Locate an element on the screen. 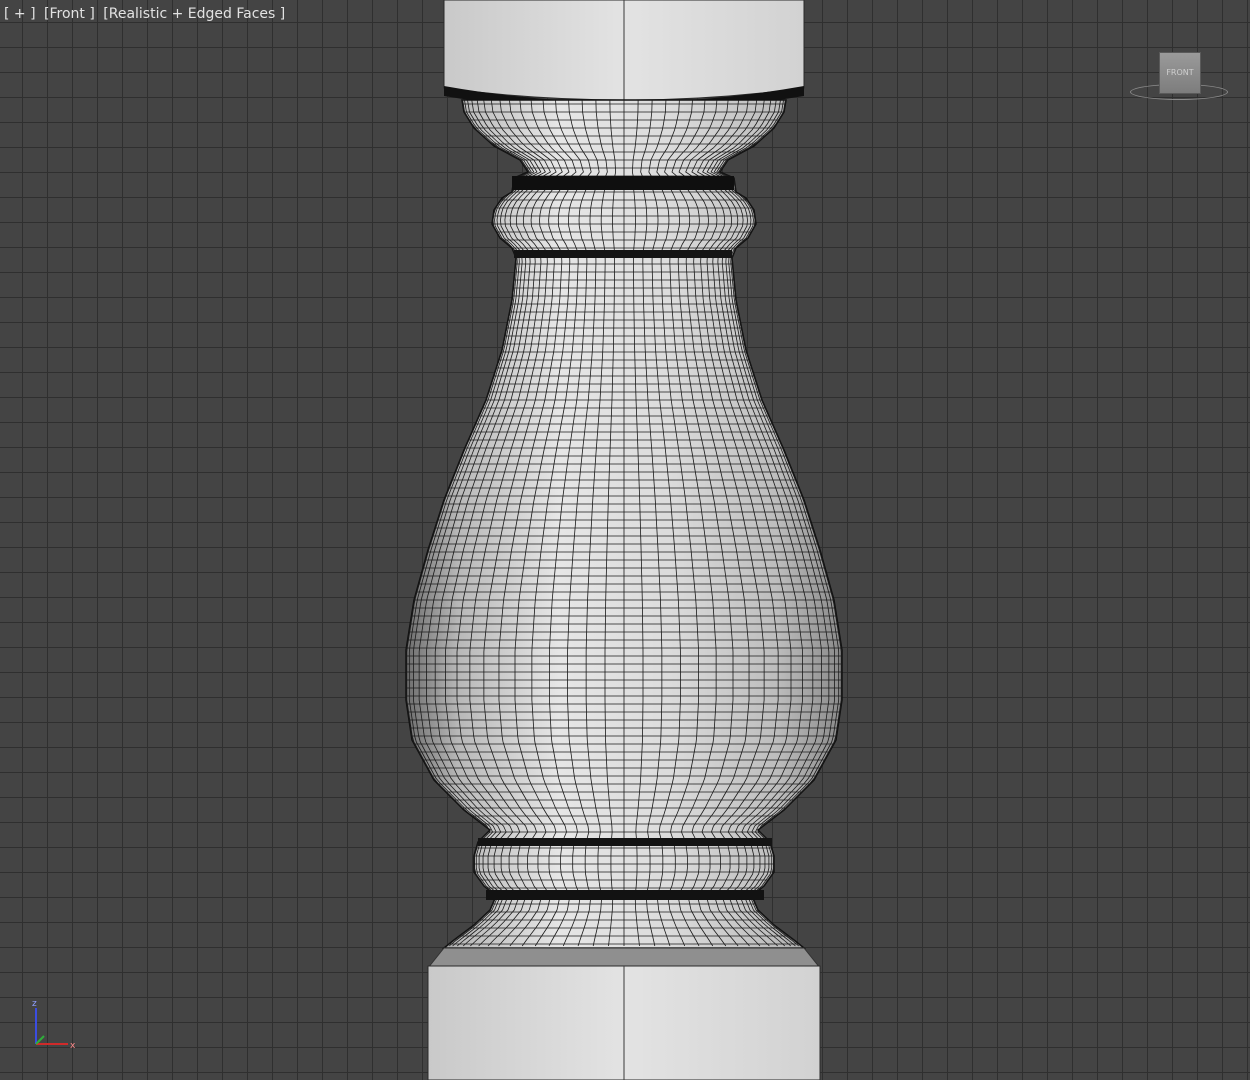  viewcube-front-face: FRONT is located at coordinates (1180, 73).